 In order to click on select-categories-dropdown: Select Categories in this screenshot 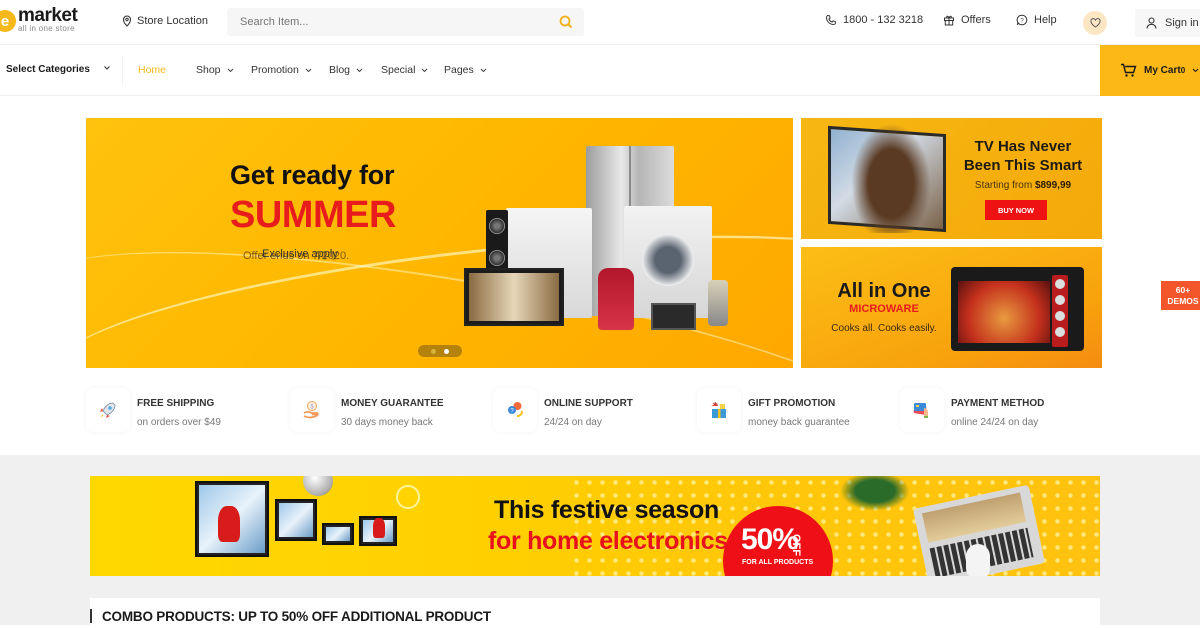, I will do `click(48, 69)`.